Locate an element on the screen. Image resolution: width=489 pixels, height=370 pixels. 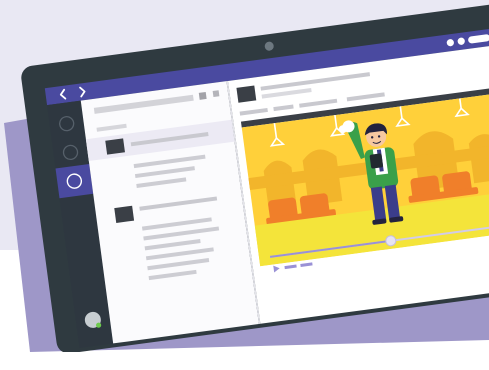
foreground-shelf is located at coordinates (244, 361).